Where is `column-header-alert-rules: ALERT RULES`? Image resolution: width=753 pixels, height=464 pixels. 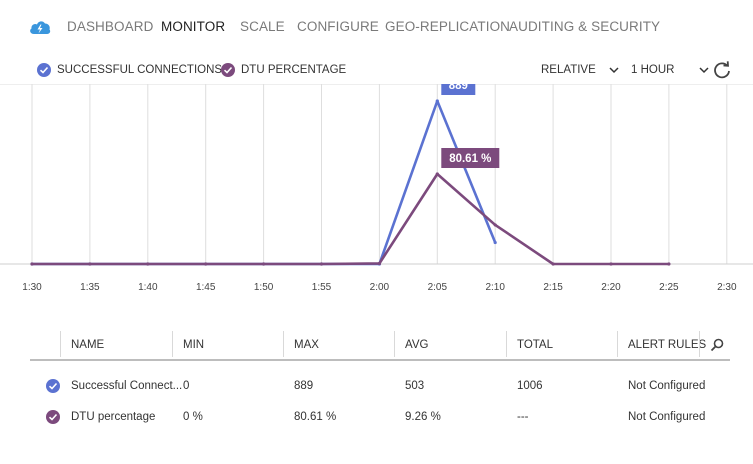
column-header-alert-rules: ALERT RULES is located at coordinates (667, 345).